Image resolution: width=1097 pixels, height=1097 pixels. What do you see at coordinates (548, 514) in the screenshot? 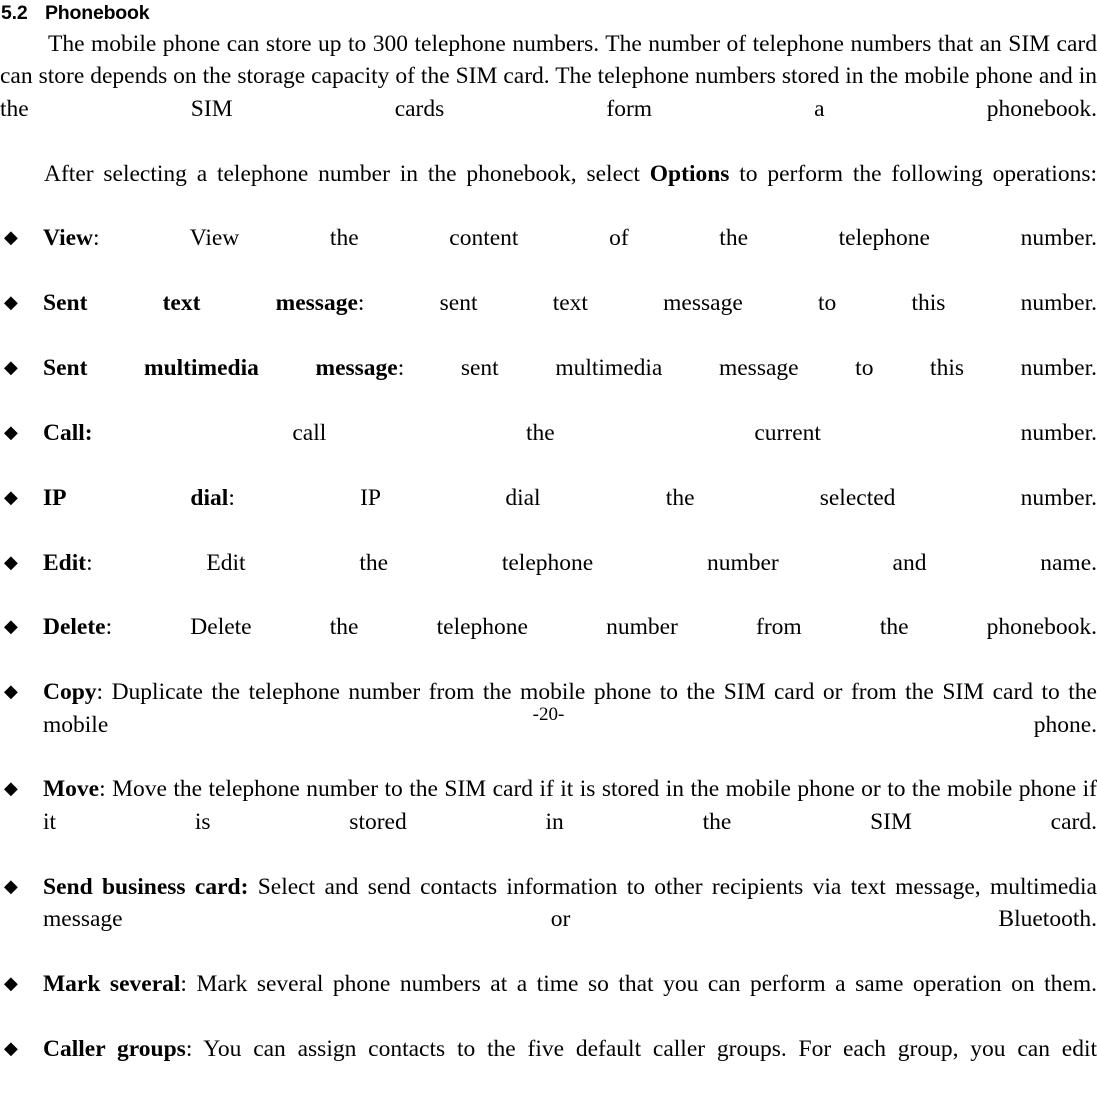
I see `list-item: ◆ IP dial: IP dial the selected number.` at bounding box center [548, 514].